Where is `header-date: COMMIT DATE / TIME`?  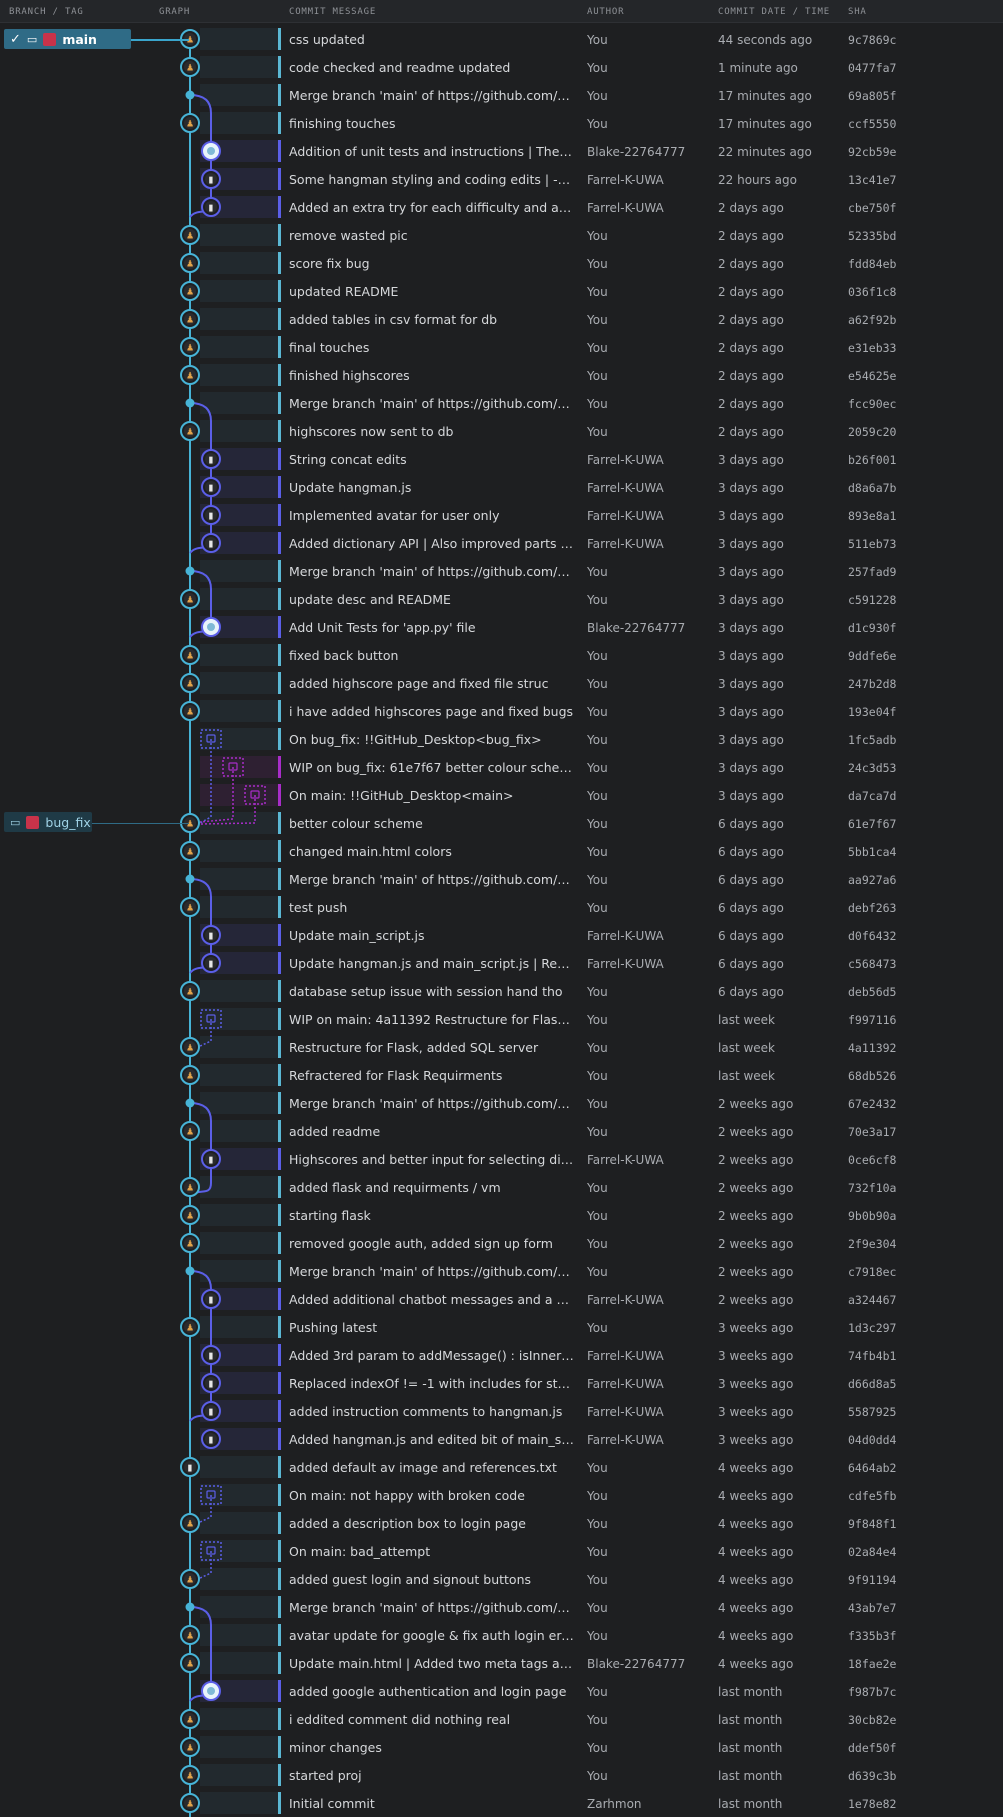
header-date: COMMIT DATE / TIME is located at coordinates (774, 12).